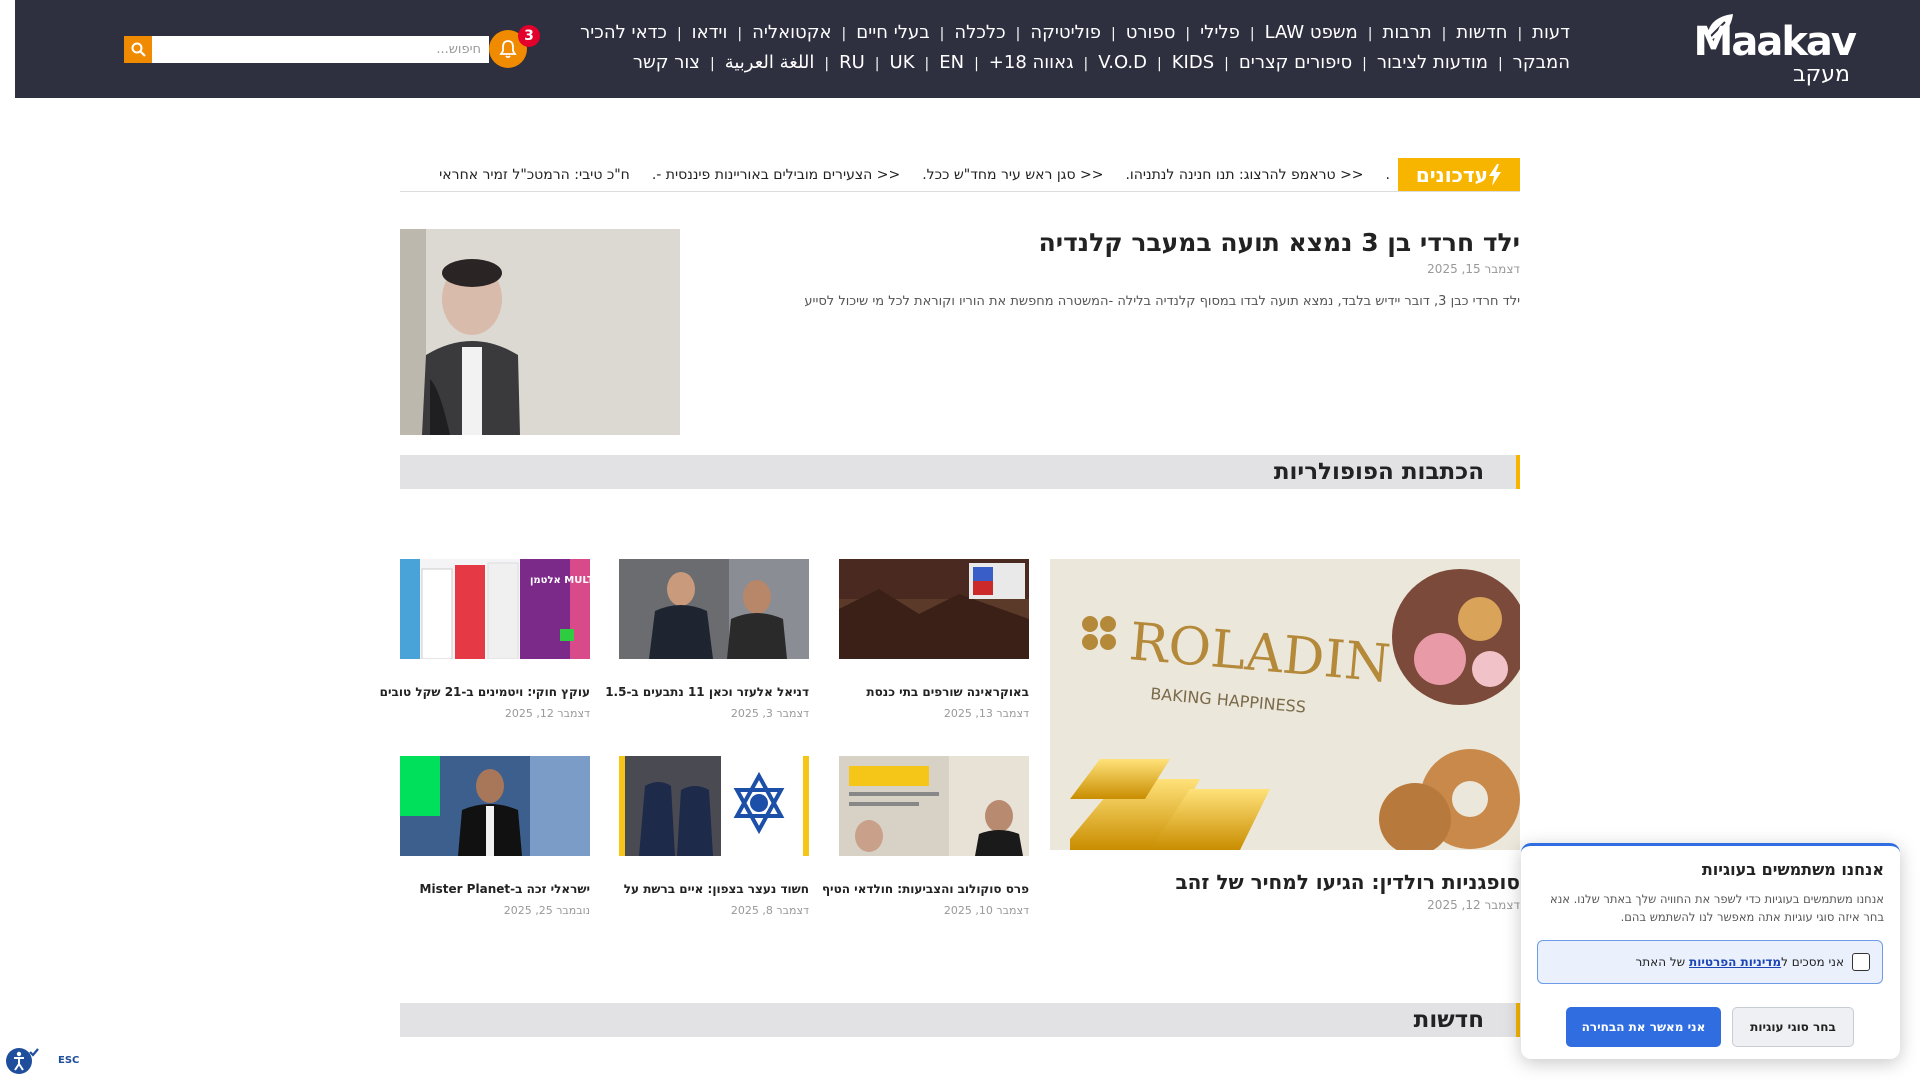 The width and height of the screenshot is (1920, 1080). Describe the element at coordinates (710, 33) in the screenshot. I see `nav-item: וידאו` at that location.